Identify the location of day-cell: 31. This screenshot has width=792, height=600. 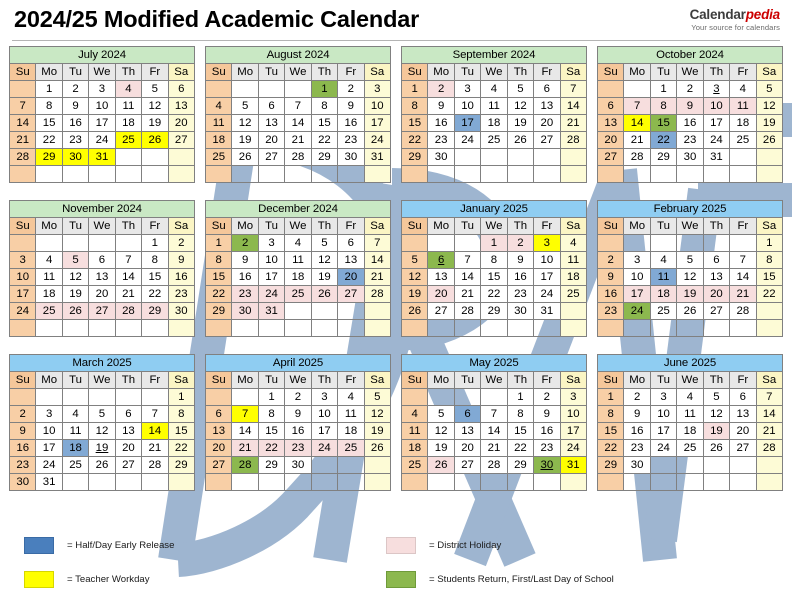
(716, 157).